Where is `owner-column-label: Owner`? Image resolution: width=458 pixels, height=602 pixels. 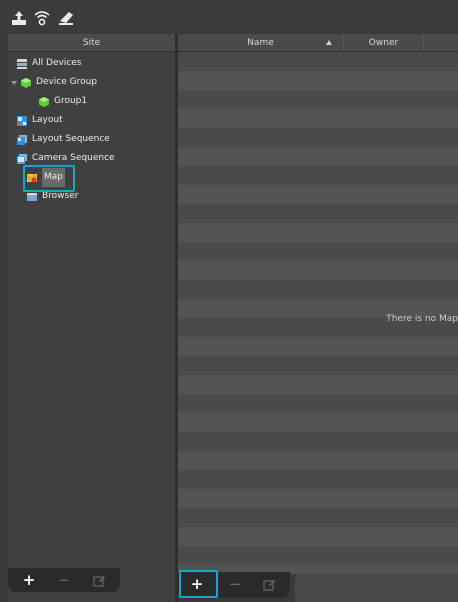
owner-column-label: Owner is located at coordinates (383, 43).